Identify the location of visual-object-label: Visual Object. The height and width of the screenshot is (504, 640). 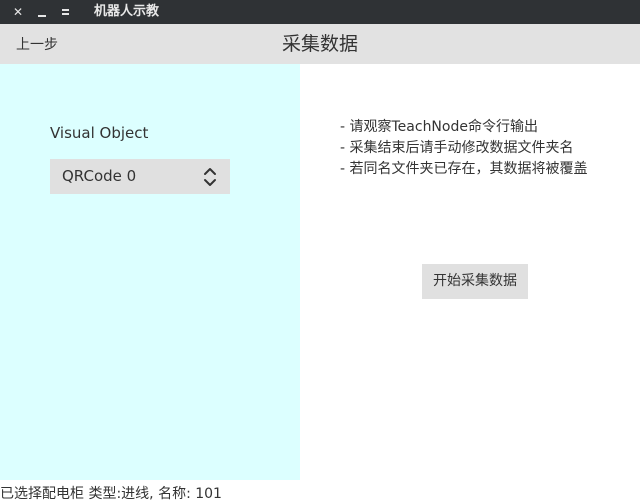
(99, 133).